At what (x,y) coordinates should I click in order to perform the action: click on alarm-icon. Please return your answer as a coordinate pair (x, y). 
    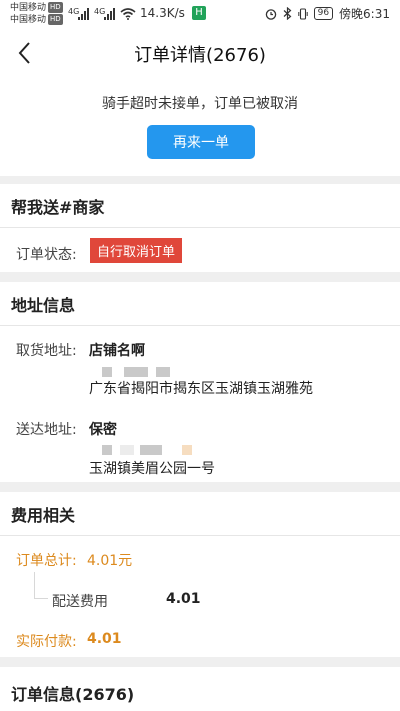
    Looking at the image, I should click on (270, 14).